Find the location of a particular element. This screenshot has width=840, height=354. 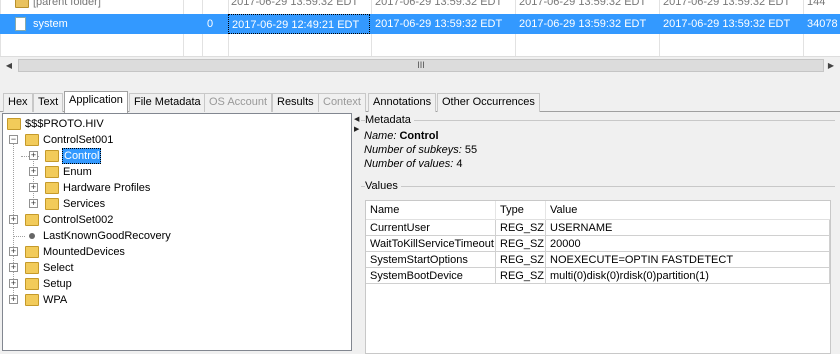

column-header-value: Value is located at coordinates (688, 210).